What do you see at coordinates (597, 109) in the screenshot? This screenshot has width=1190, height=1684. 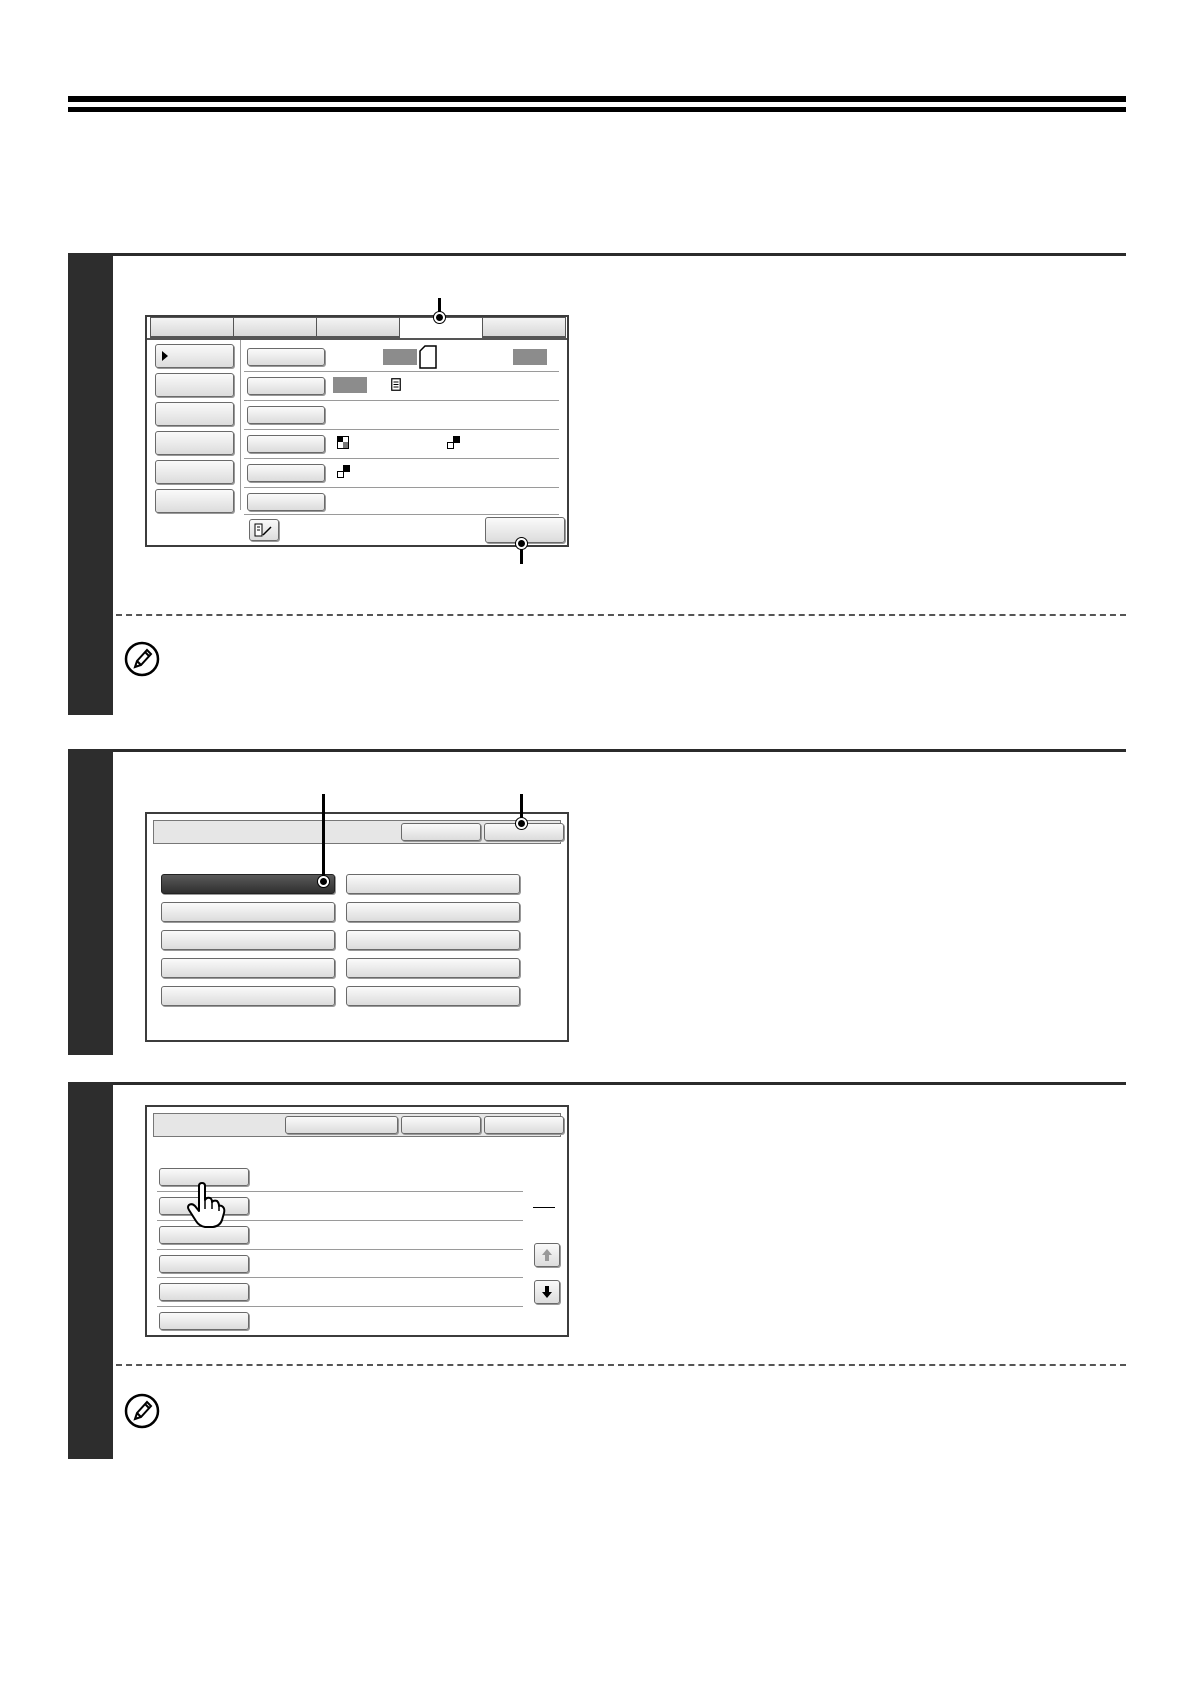 I see `header-rule-thin` at bounding box center [597, 109].